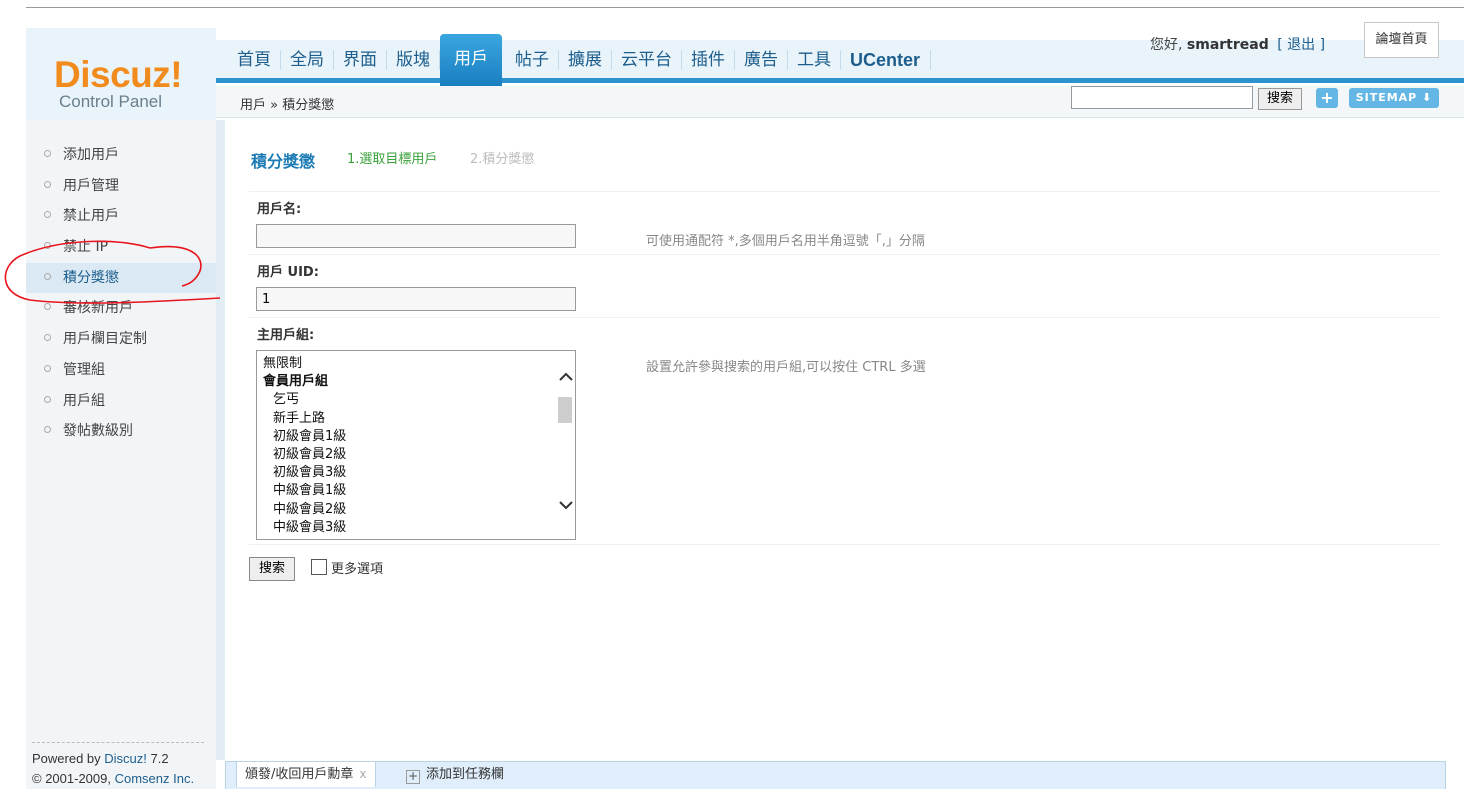  Describe the element at coordinates (307, 60) in the screenshot. I see `nav-item: 全局` at that location.